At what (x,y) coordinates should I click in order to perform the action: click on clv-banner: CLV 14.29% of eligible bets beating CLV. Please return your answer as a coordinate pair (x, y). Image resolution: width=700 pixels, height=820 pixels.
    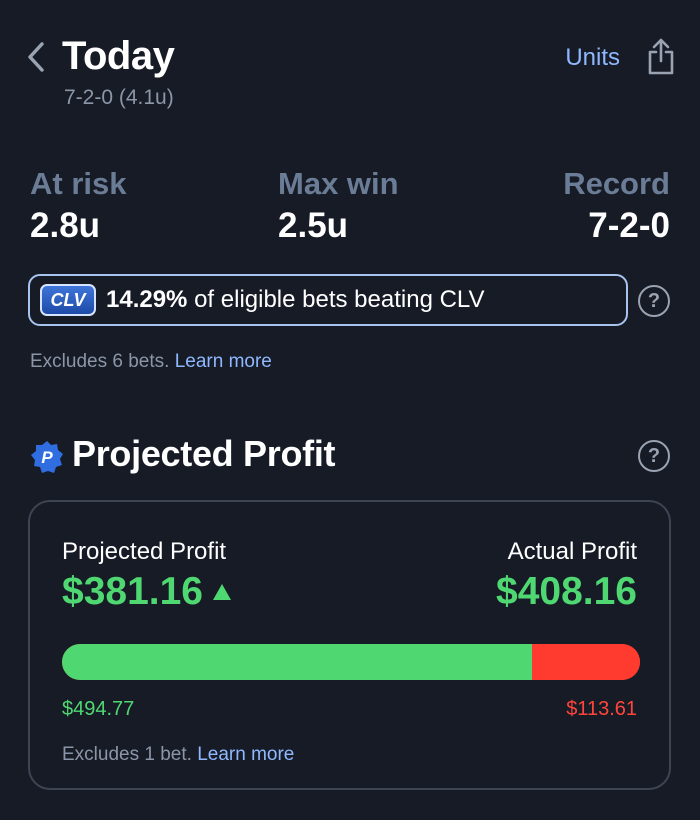
    Looking at the image, I should click on (328, 300).